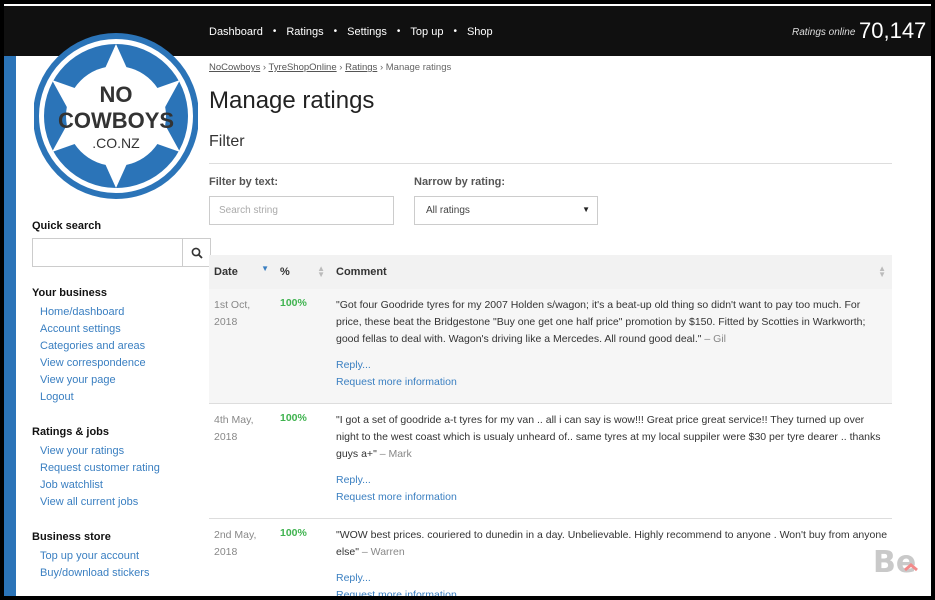 The image size is (935, 600). Describe the element at coordinates (611, 272) in the screenshot. I see `column-comment: Comment ▲ ▼` at that location.